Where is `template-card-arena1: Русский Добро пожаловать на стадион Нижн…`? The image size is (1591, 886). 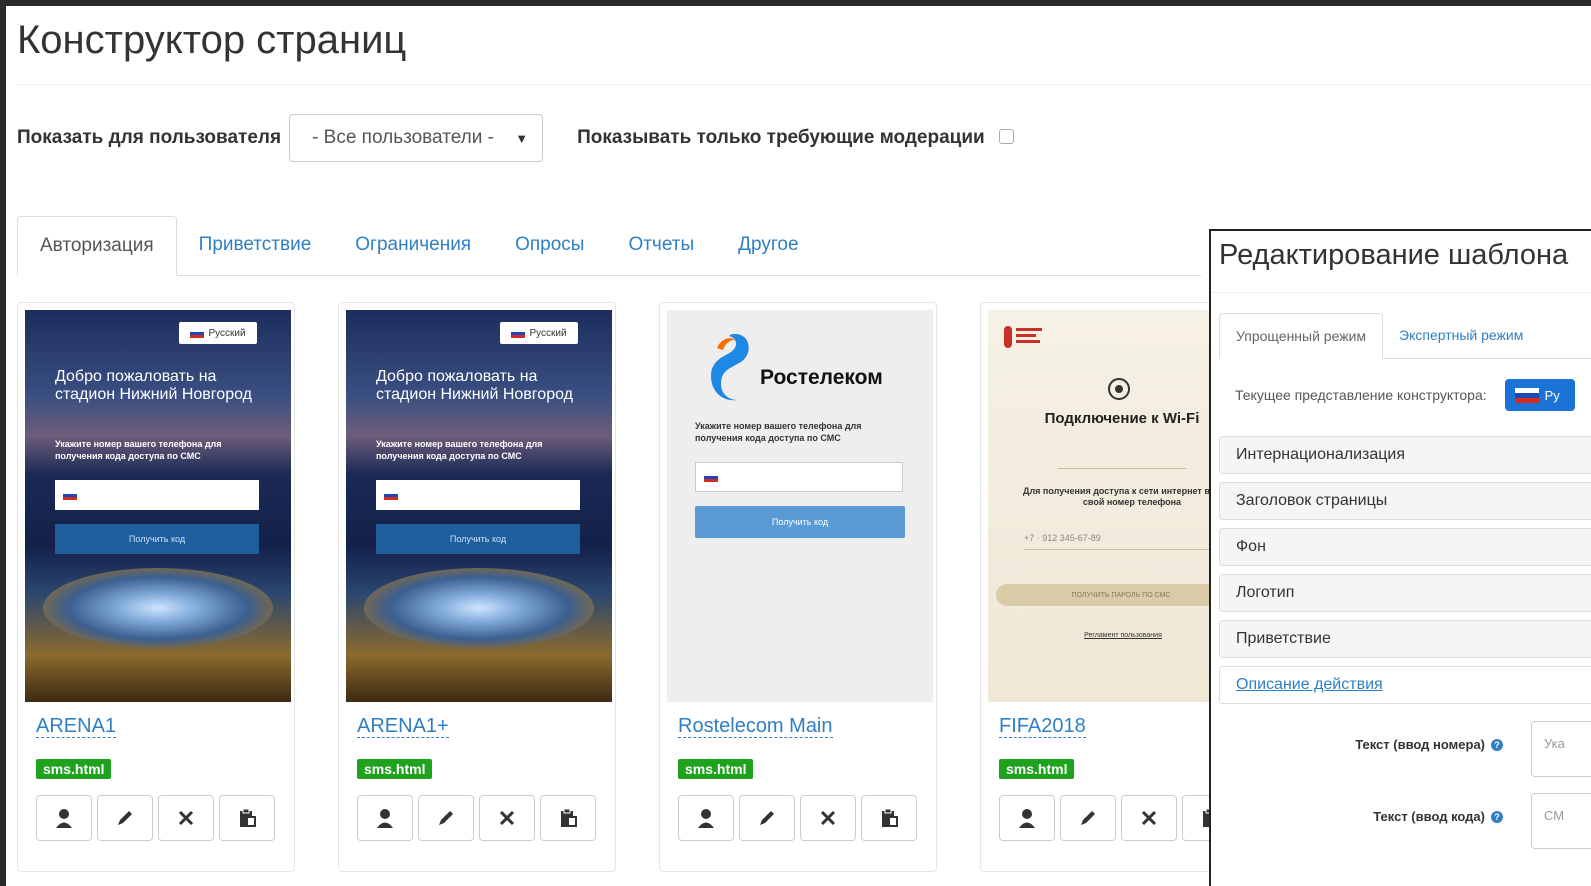 template-card-arena1: Русский Добро пожаловать на стадион Нижн… is located at coordinates (156, 587).